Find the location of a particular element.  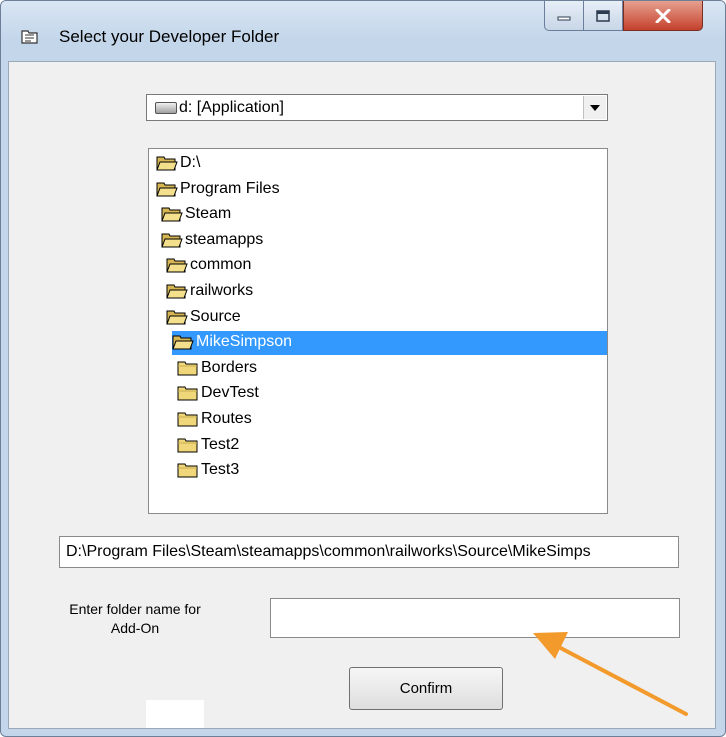

tree-item: railworks is located at coordinates (378, 292).